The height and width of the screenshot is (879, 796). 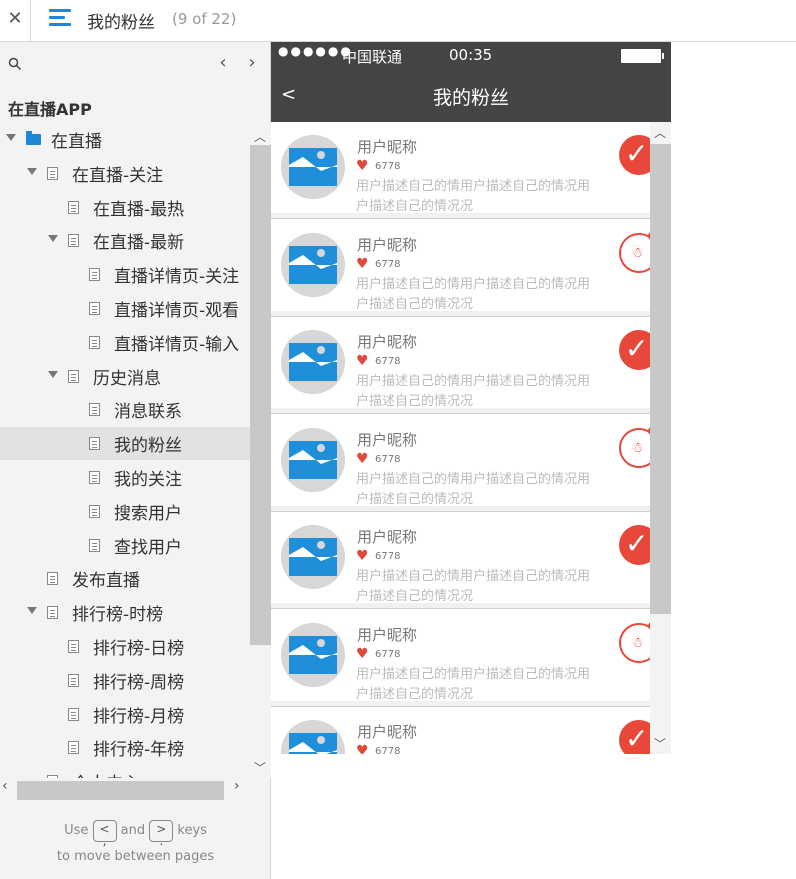 What do you see at coordinates (125, 578) in the screenshot?
I see `tree-item: 发布直播` at bounding box center [125, 578].